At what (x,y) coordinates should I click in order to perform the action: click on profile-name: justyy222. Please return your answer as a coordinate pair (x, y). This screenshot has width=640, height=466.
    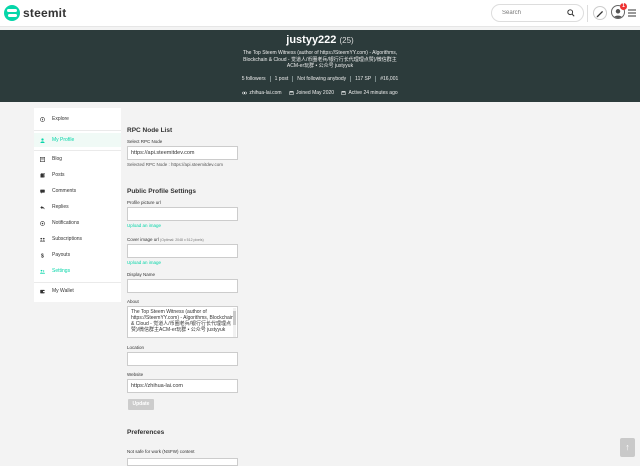
    Looking at the image, I should click on (311, 40).